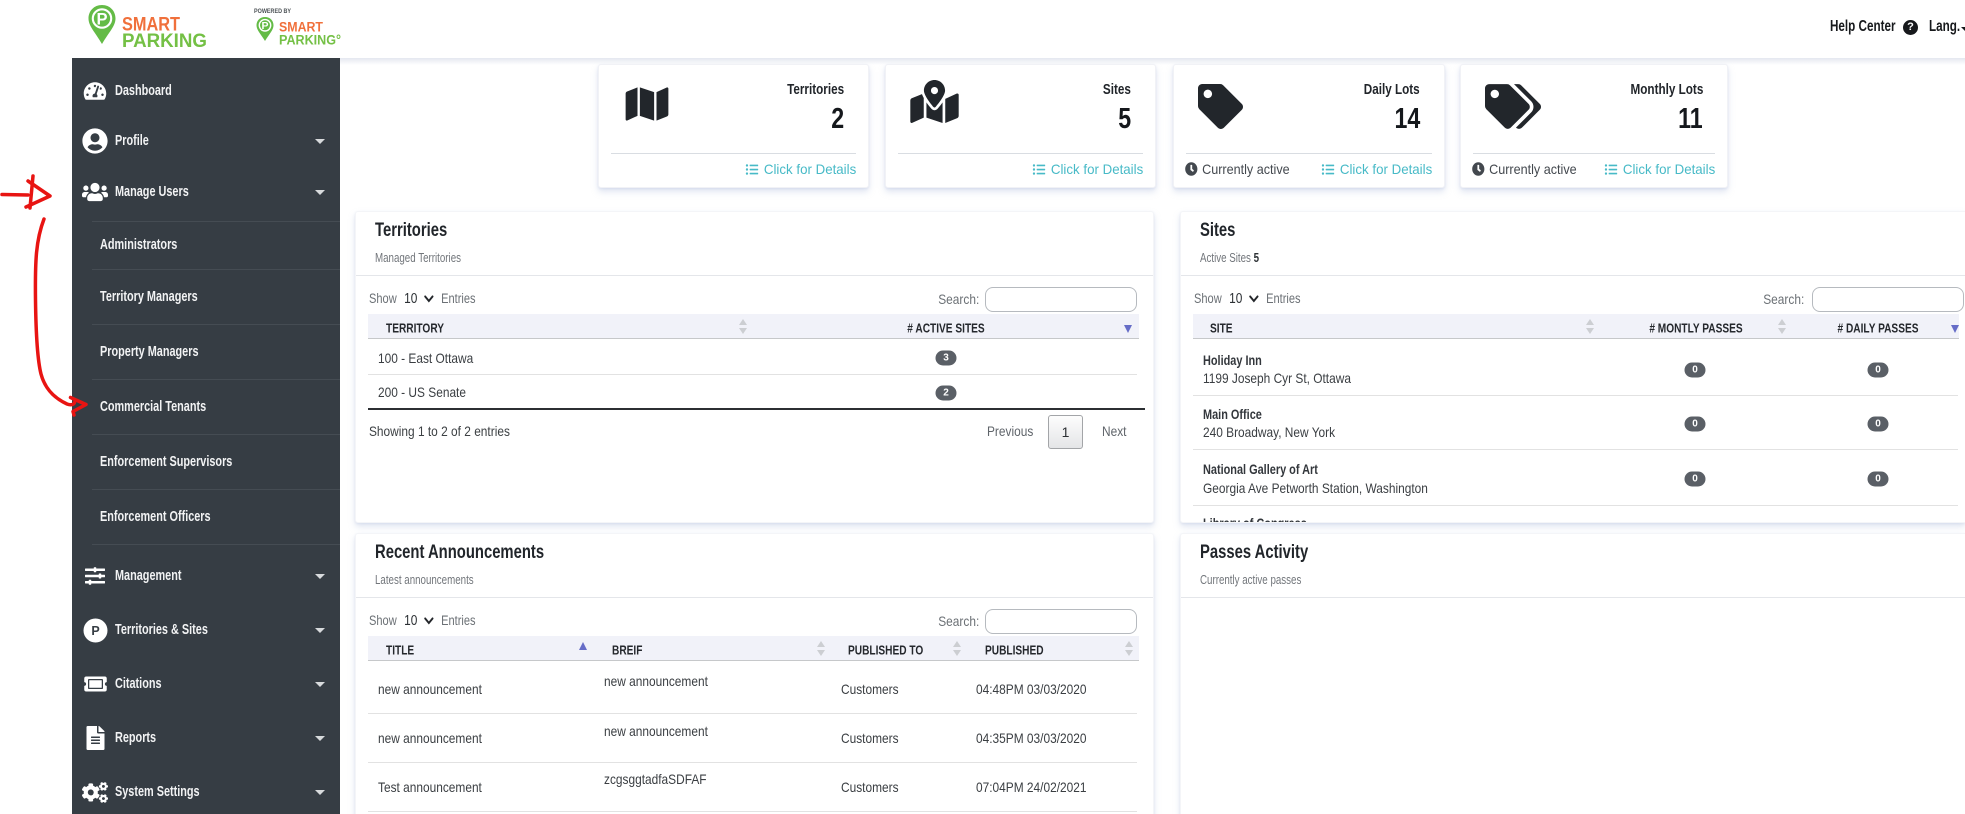 The width and height of the screenshot is (1965, 814). I want to click on svg-text: PARKING, so click(164, 40).